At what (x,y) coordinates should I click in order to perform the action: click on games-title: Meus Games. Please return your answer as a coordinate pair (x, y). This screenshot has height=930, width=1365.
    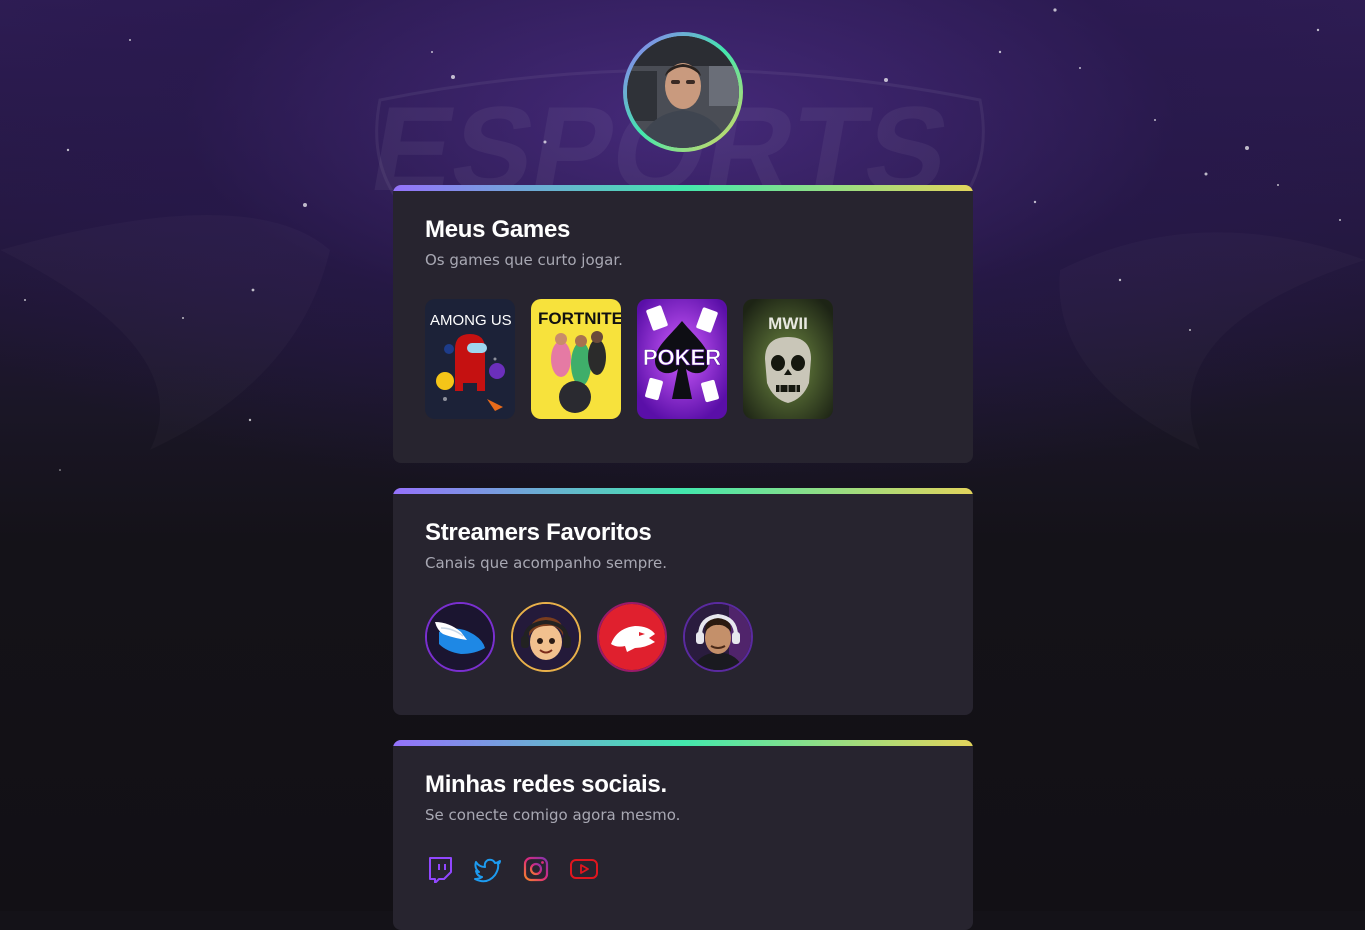
    Looking at the image, I should click on (498, 229).